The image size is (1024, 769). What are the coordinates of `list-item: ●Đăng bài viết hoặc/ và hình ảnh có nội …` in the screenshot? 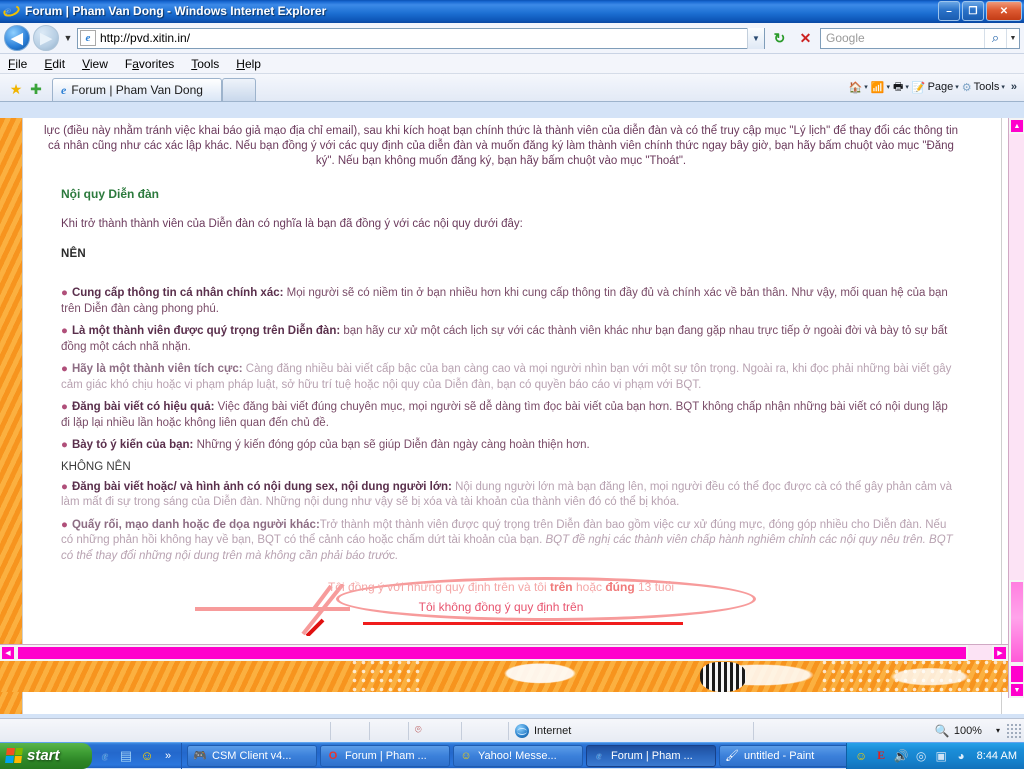 It's located at (510, 495).